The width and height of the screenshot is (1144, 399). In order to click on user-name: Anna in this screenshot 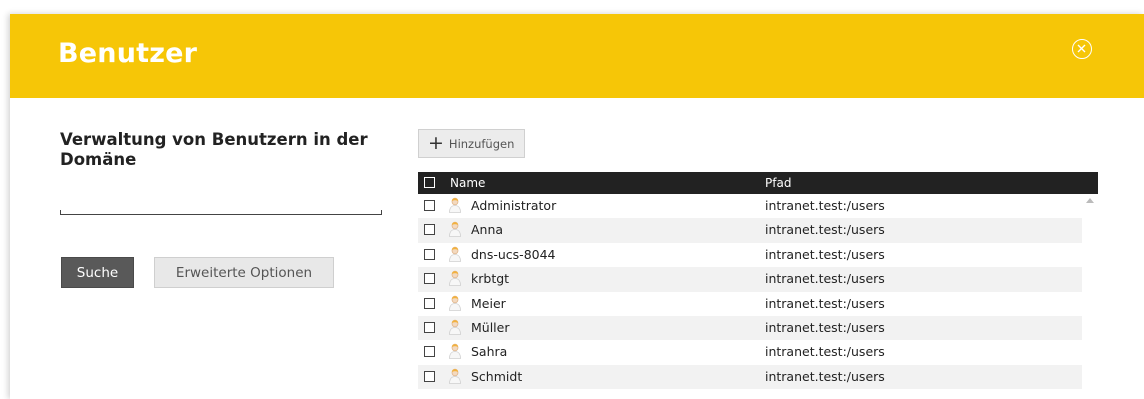, I will do `click(487, 229)`.